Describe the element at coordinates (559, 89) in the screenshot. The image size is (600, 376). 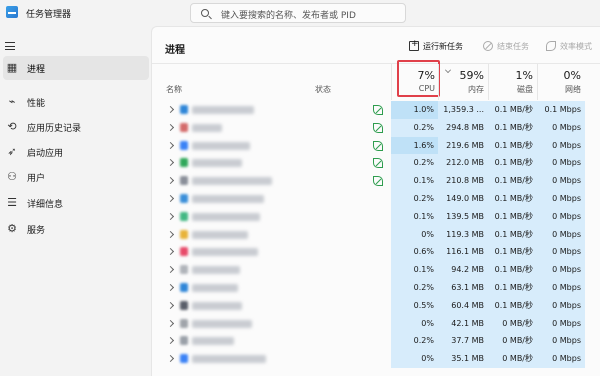
I see `column-header-network: 网络` at that location.